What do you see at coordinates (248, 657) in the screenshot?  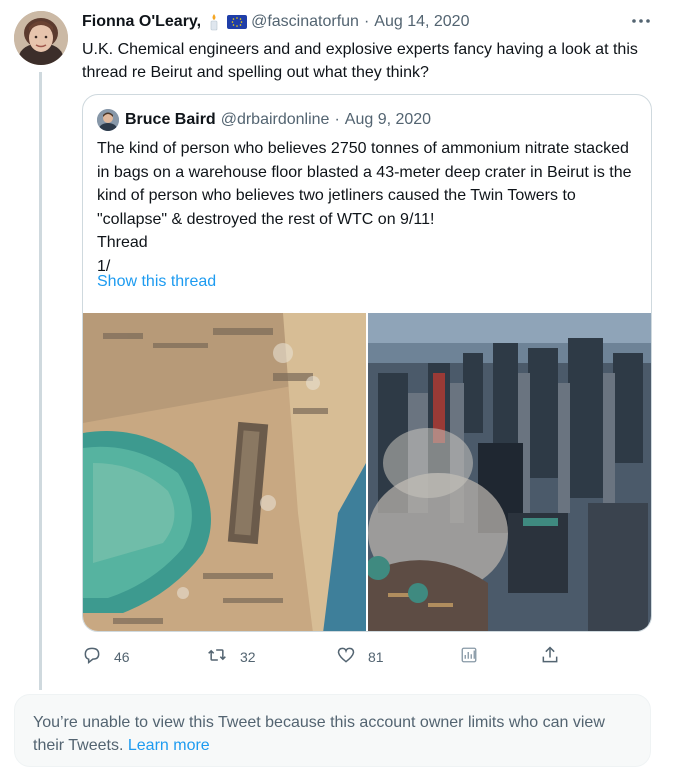 I see `retweet-count: 32` at bounding box center [248, 657].